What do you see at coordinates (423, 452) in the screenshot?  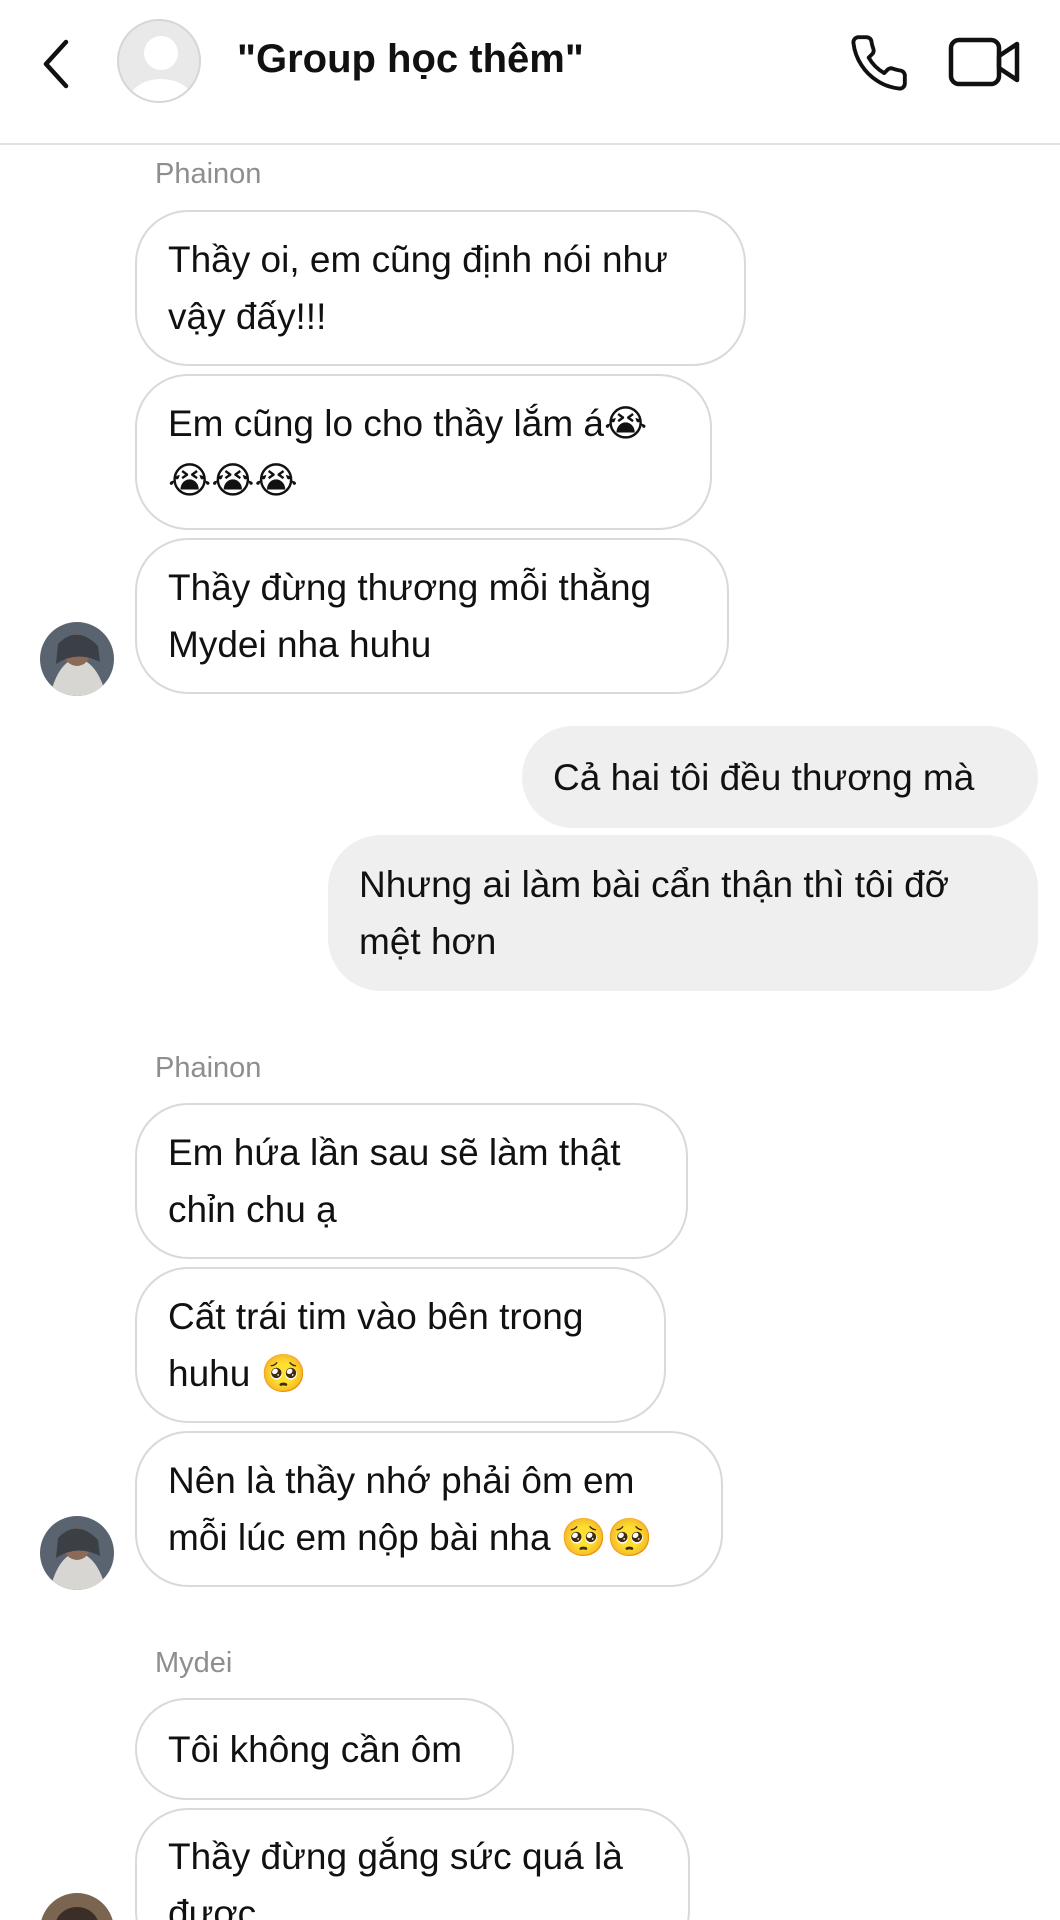 I see `incoming-message-bubble: Em cũng lo cho thầy lắm á😭 😭😭😭` at bounding box center [423, 452].